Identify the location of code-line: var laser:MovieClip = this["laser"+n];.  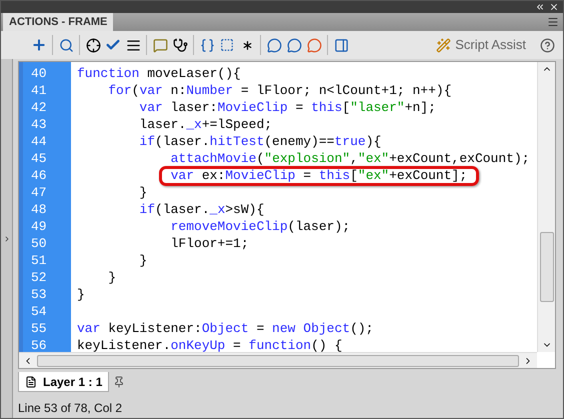
(287, 107).